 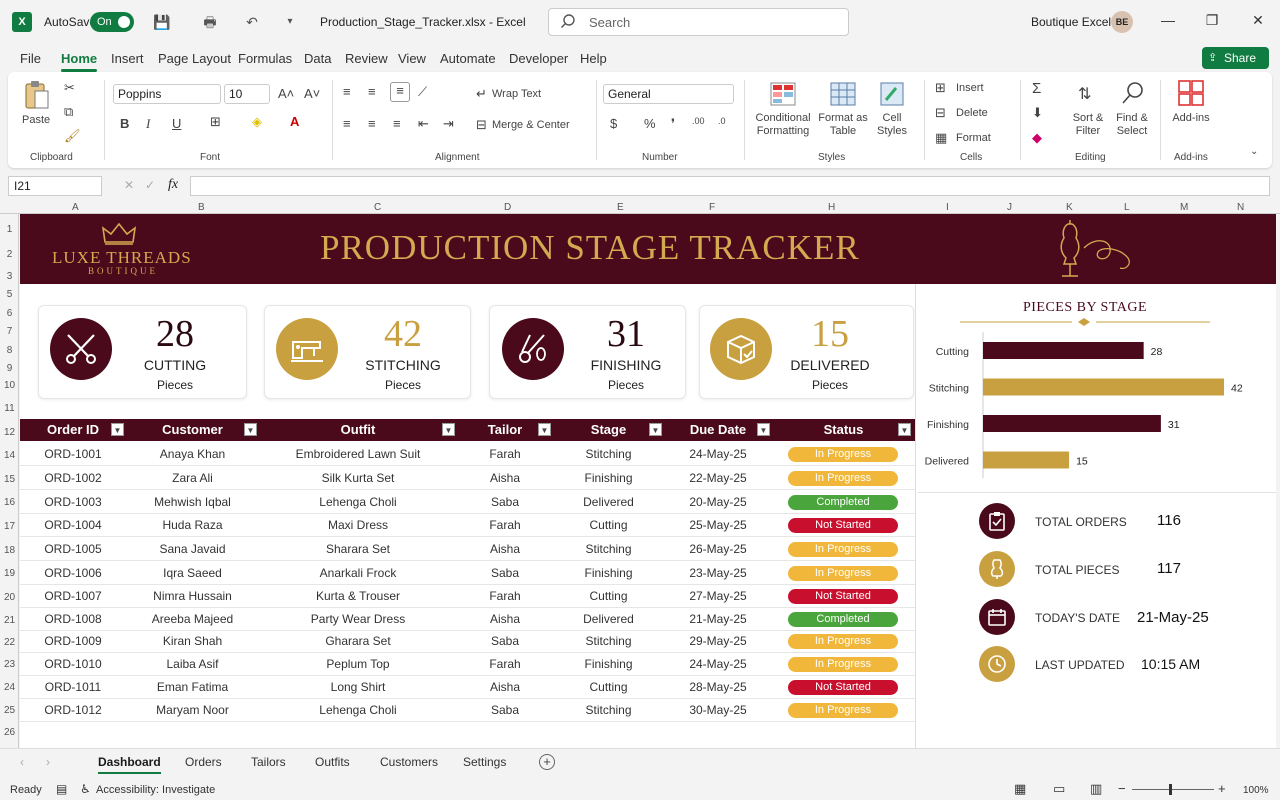 What do you see at coordinates (1212, 22) in the screenshot?
I see `restore-icon: ❐` at bounding box center [1212, 22].